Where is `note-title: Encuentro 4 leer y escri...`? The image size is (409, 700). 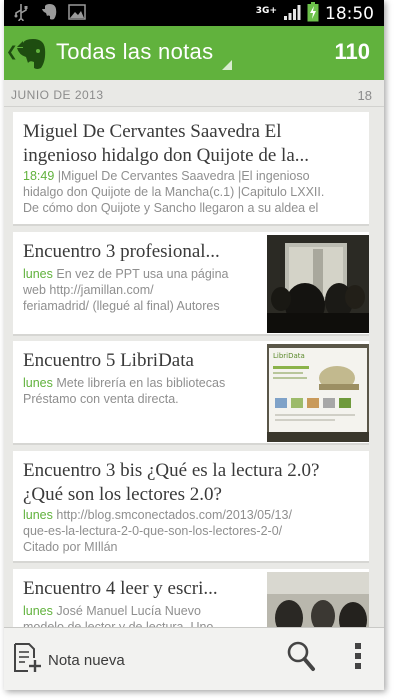
note-title: Encuentro 4 leer y escri... is located at coordinates (120, 588).